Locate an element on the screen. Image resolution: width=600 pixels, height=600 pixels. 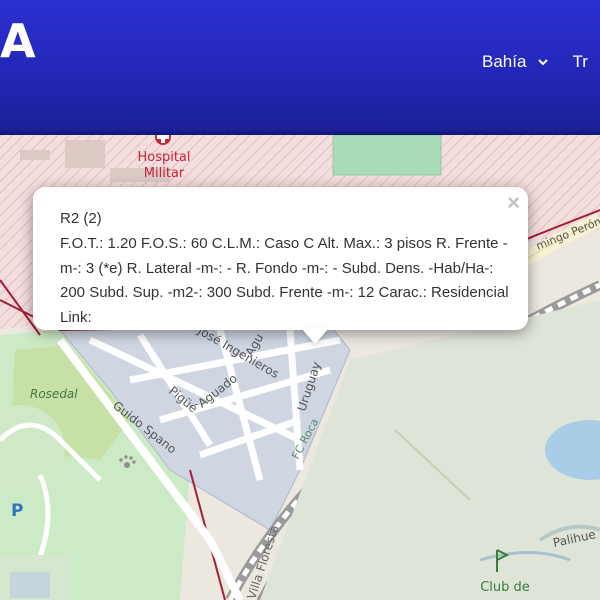
close-icon: × is located at coordinates (513, 203).